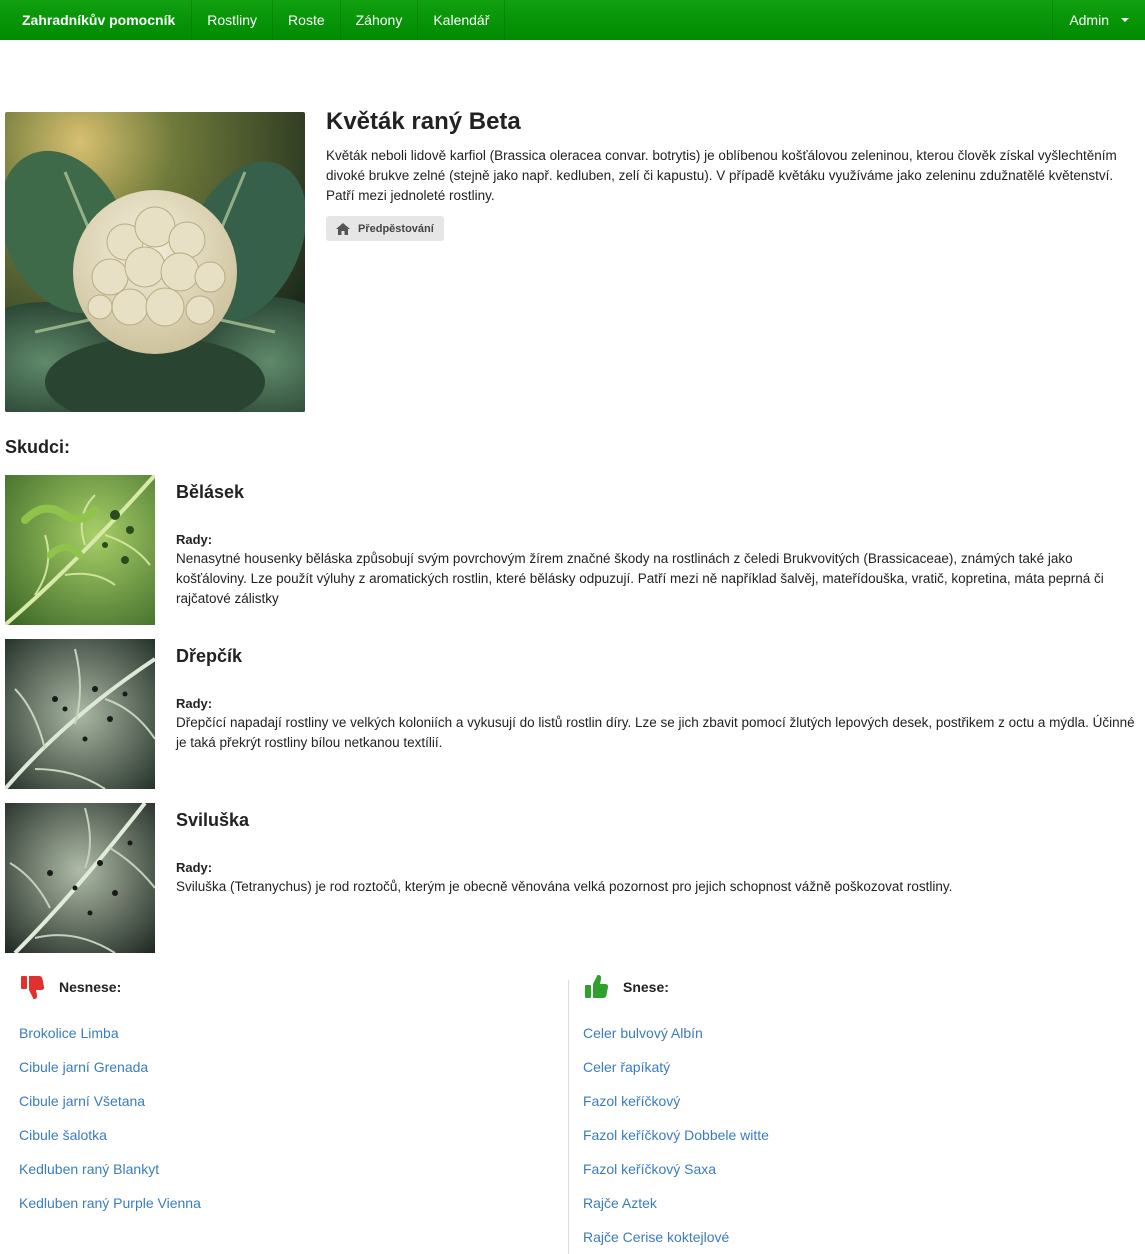 The image size is (1145, 1254). Describe the element at coordinates (656, 1237) in the screenshot. I see `plant-link: Rajče Cerise koktejlové` at that location.